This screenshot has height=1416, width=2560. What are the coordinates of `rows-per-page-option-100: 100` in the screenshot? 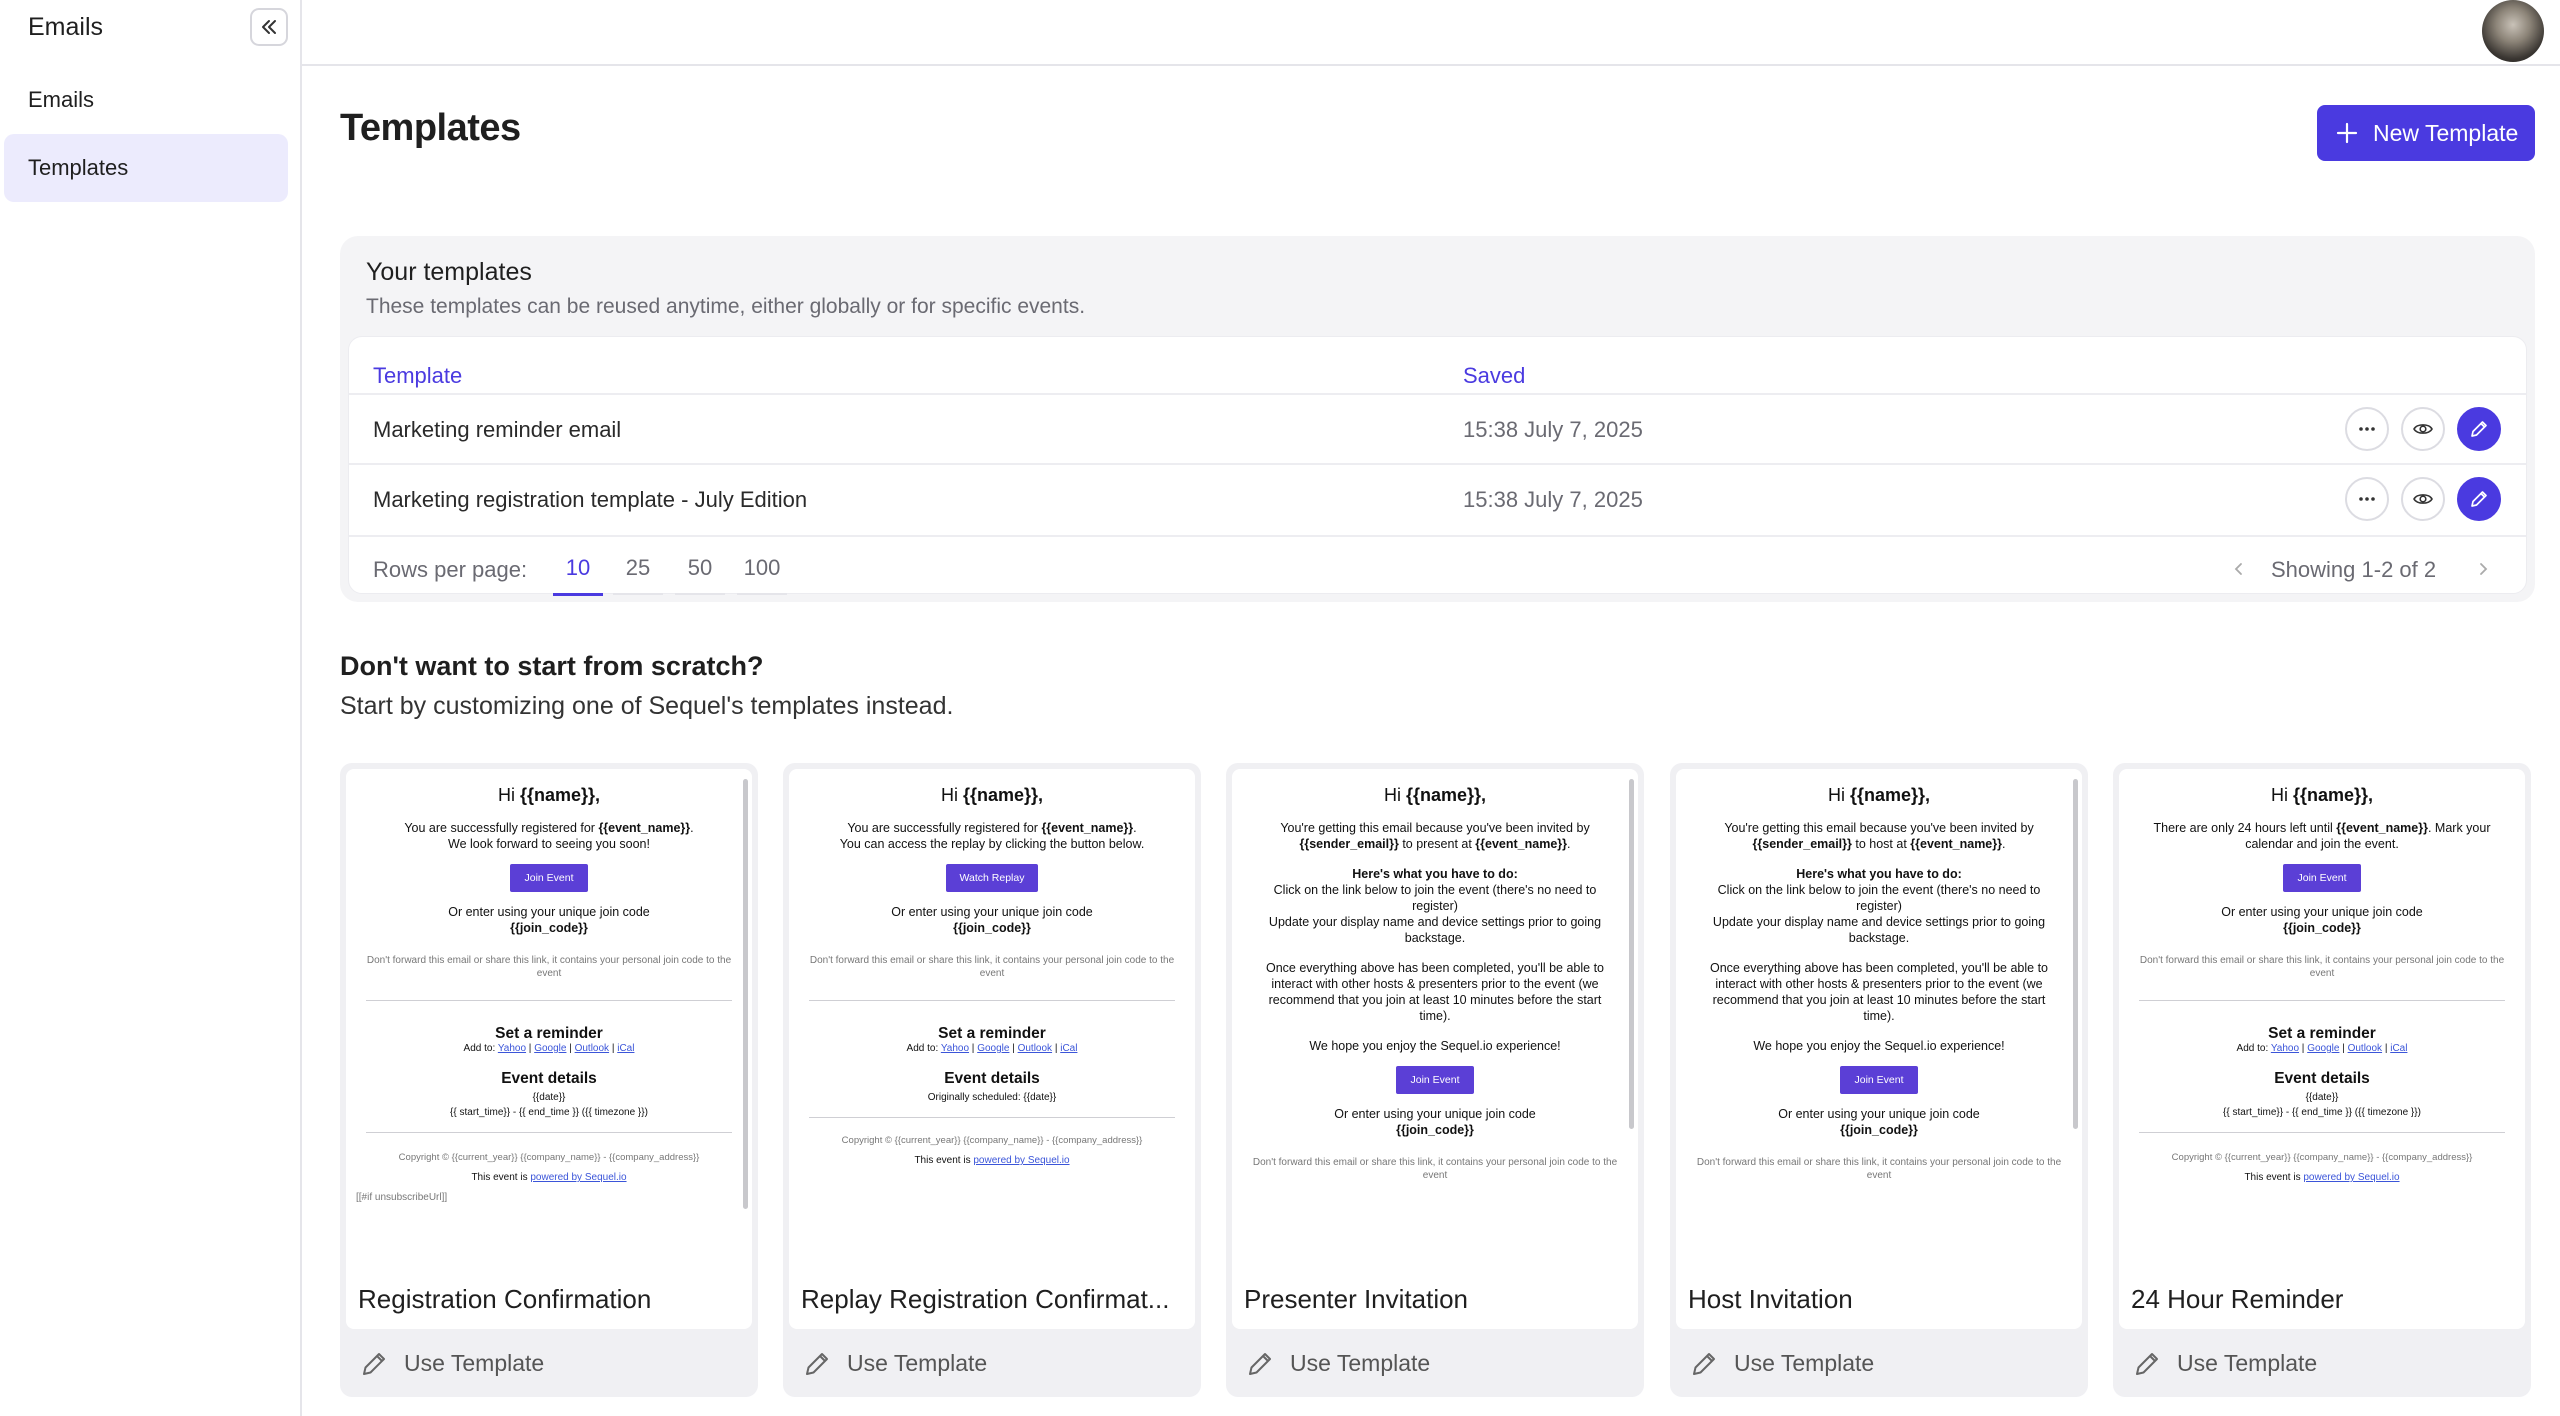 It's located at (762, 575).